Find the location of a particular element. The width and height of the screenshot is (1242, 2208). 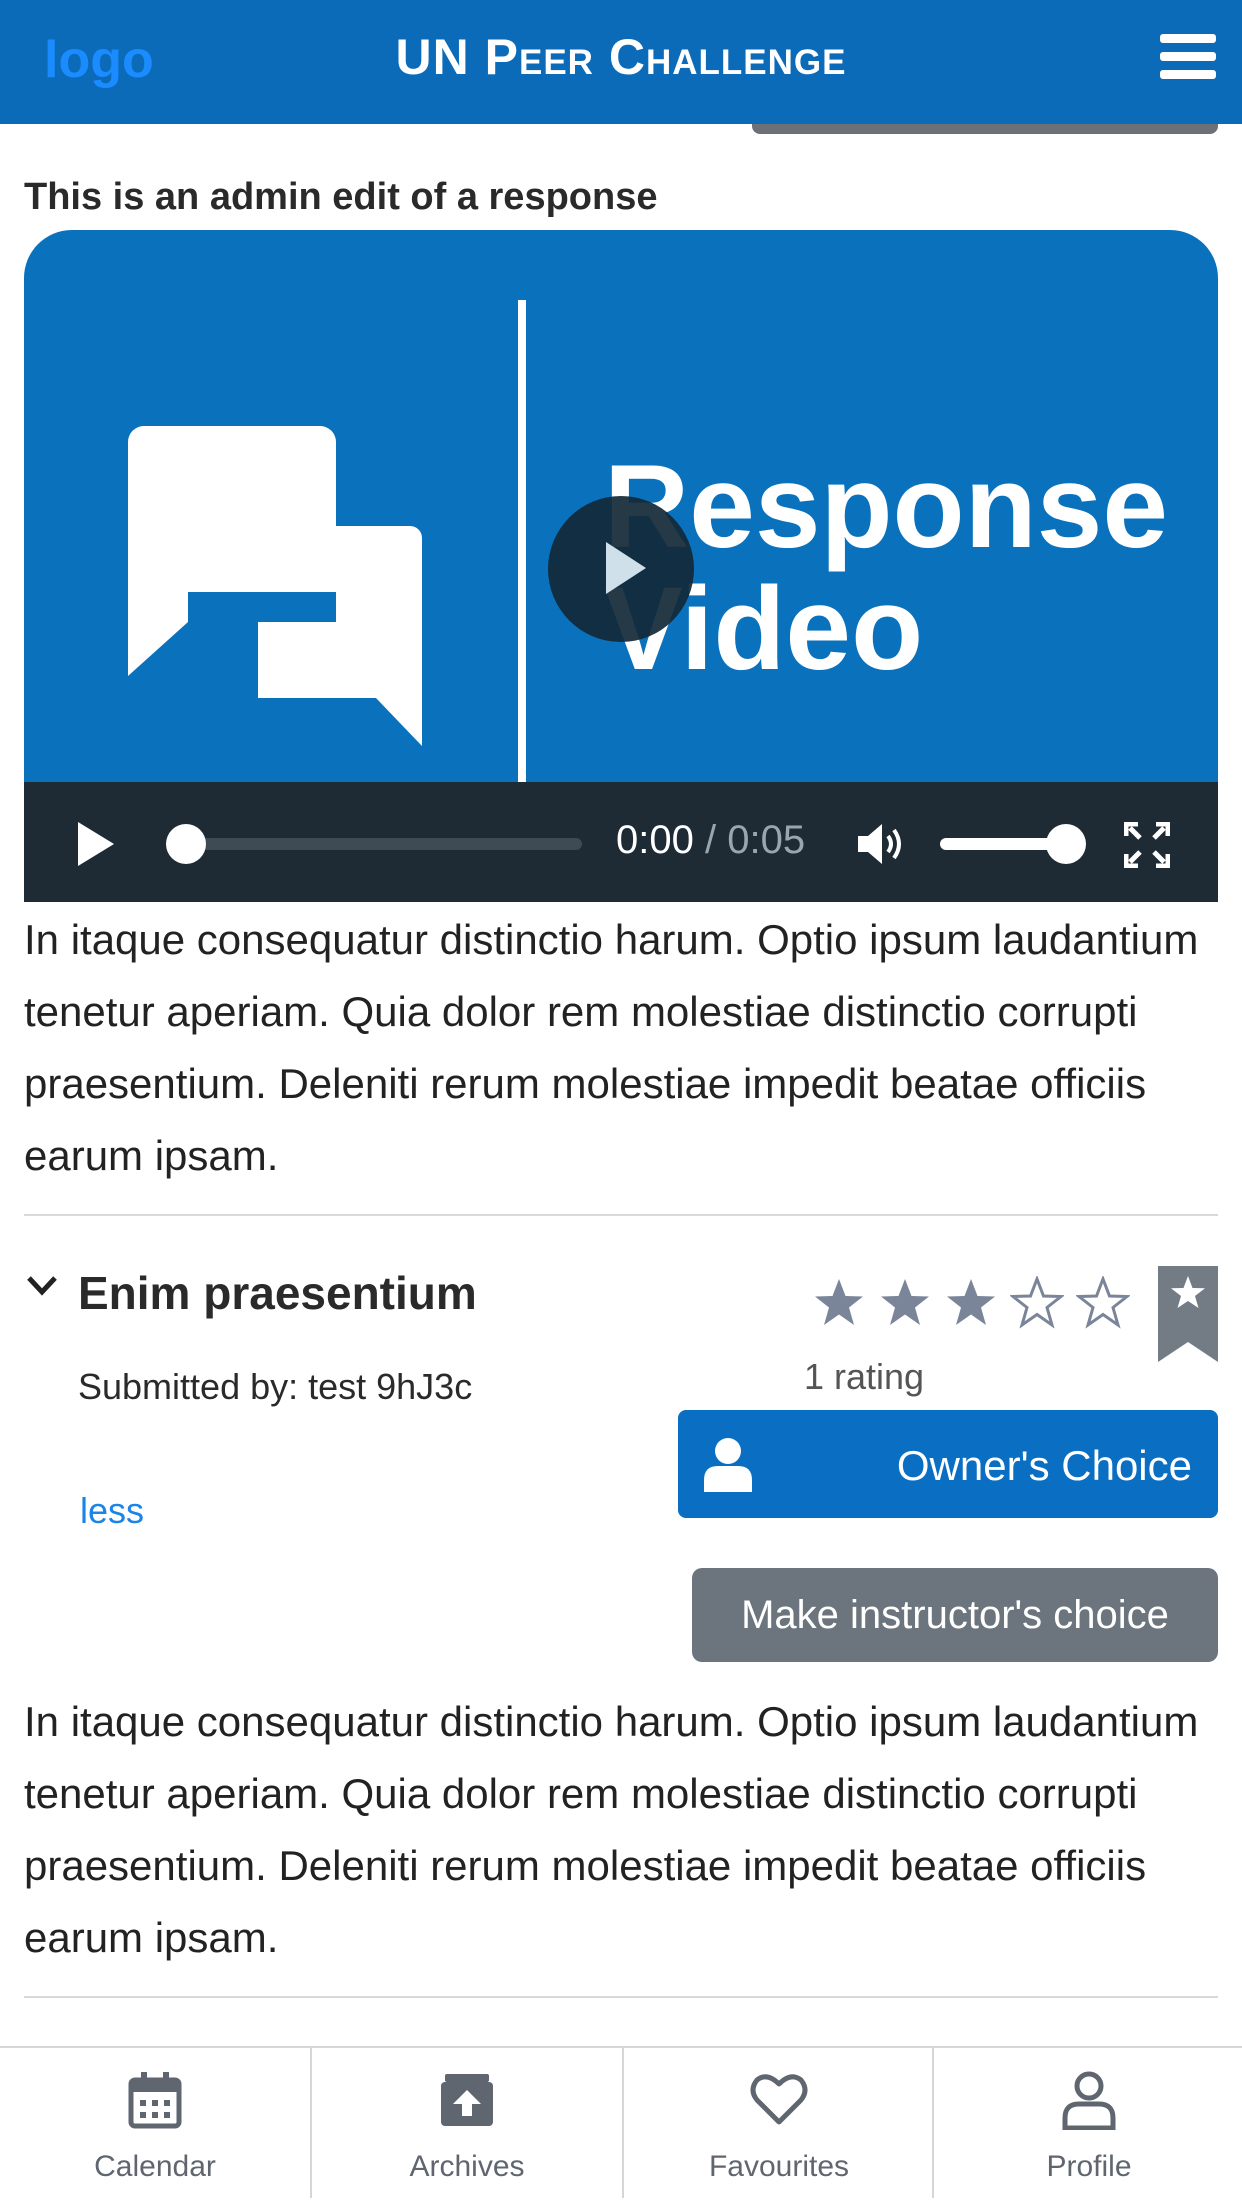

make-instructors-choice-button: Make instructor's choice is located at coordinates (955, 1615).